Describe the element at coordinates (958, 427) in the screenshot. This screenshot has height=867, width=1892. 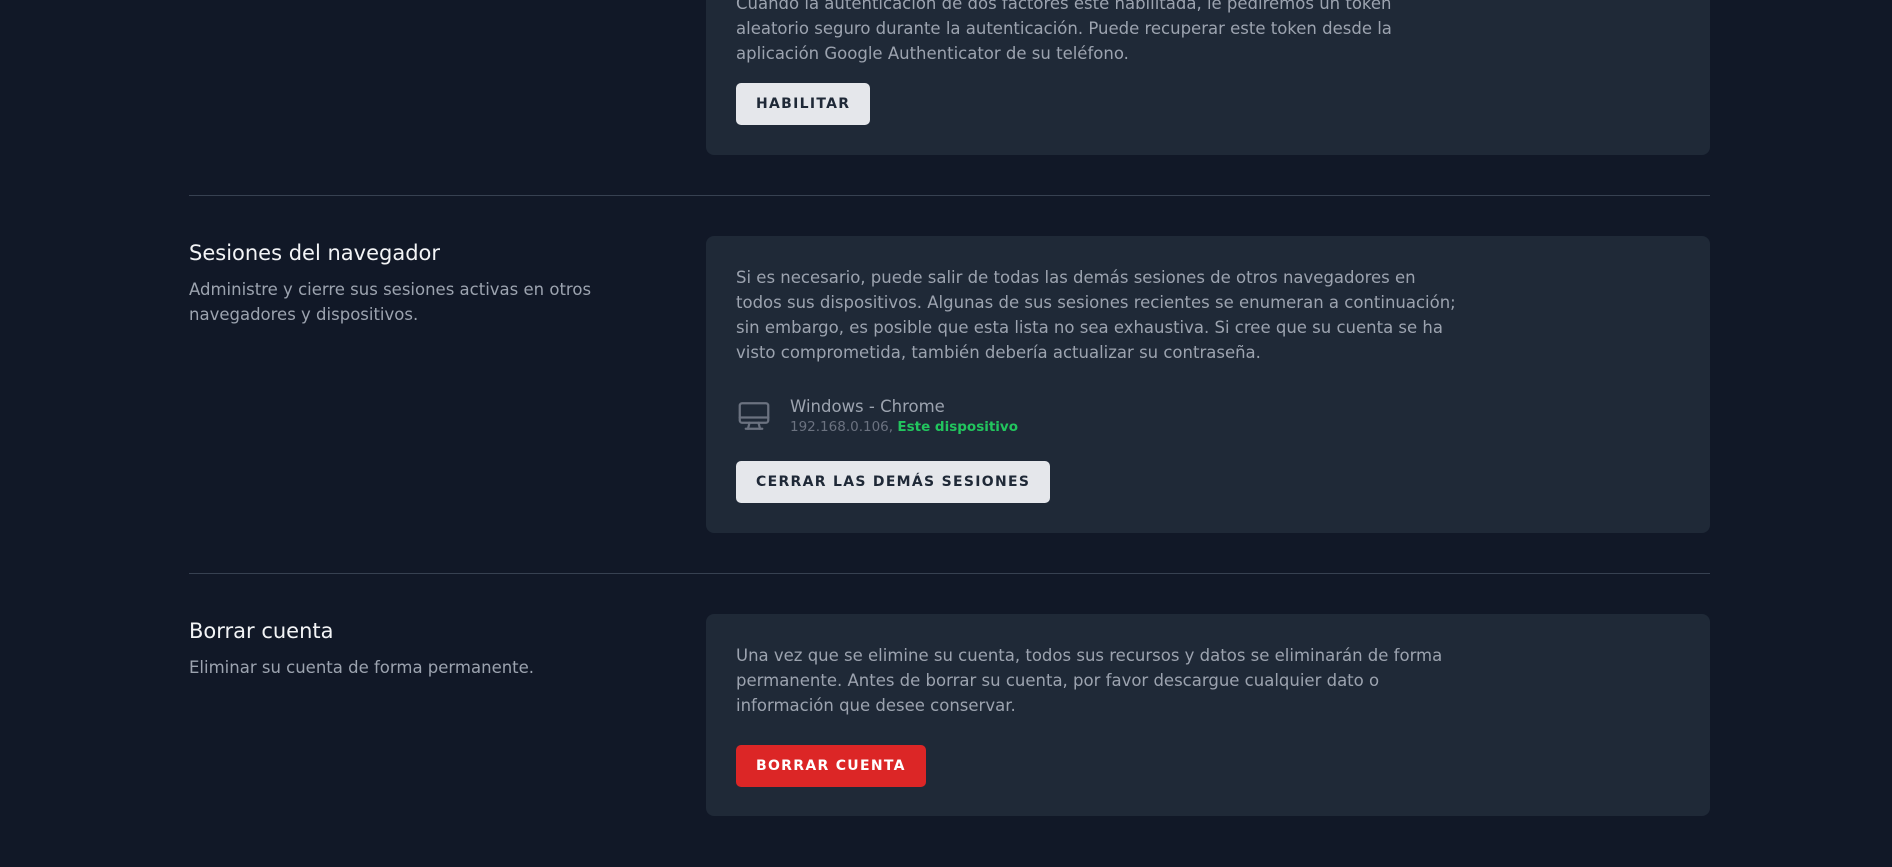
I see `current-device-label: Este dispositivo` at that location.